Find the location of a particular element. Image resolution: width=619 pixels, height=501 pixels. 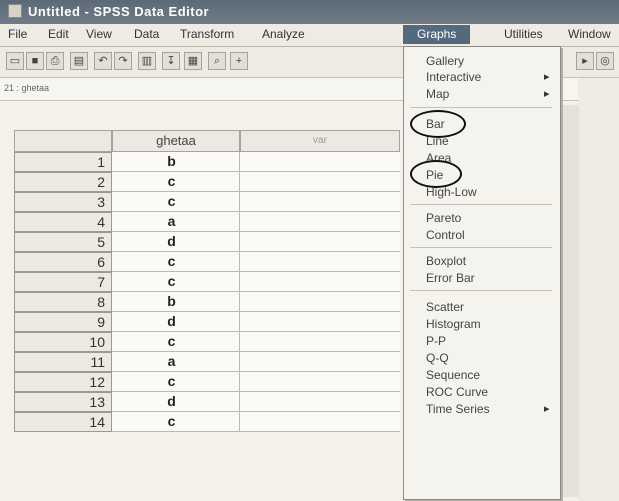

goto-chart-icon: ▥ is located at coordinates (147, 61).